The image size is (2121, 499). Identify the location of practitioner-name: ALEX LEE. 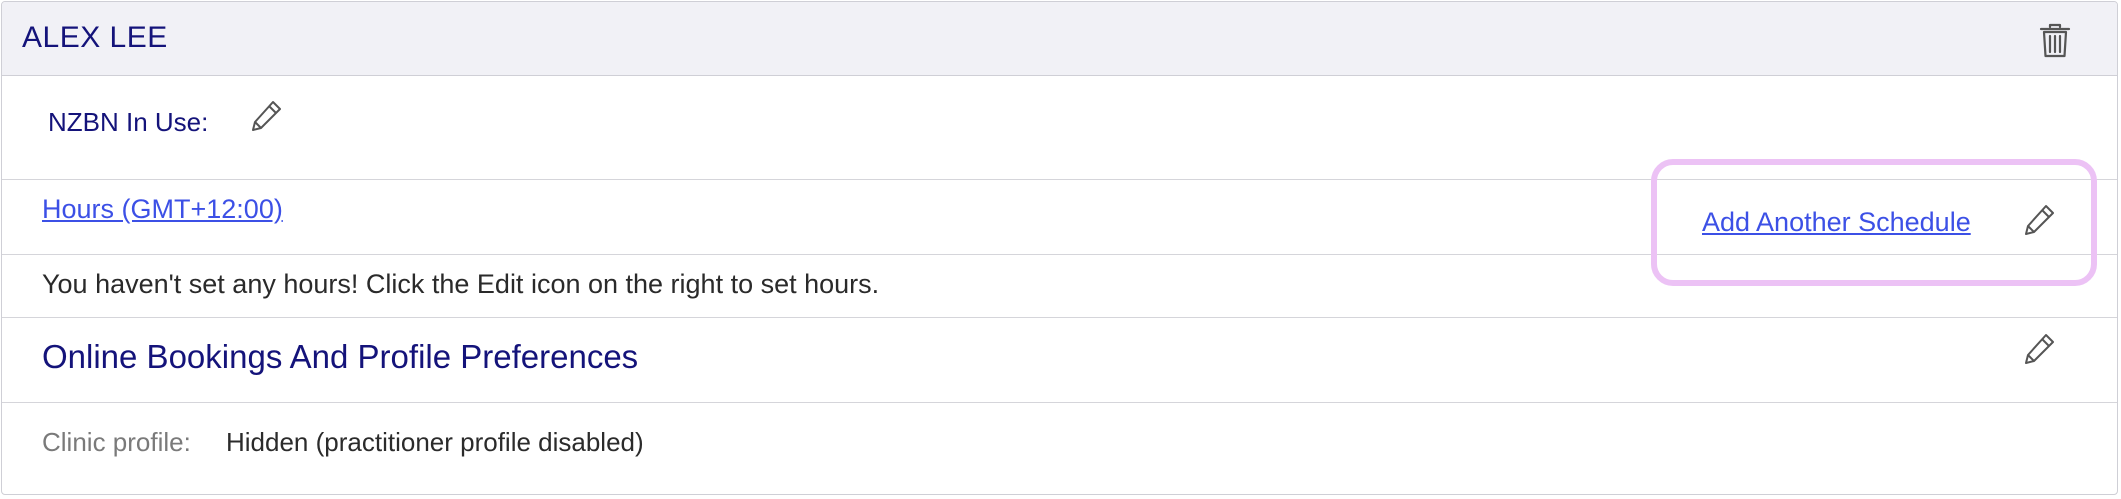
(95, 37).